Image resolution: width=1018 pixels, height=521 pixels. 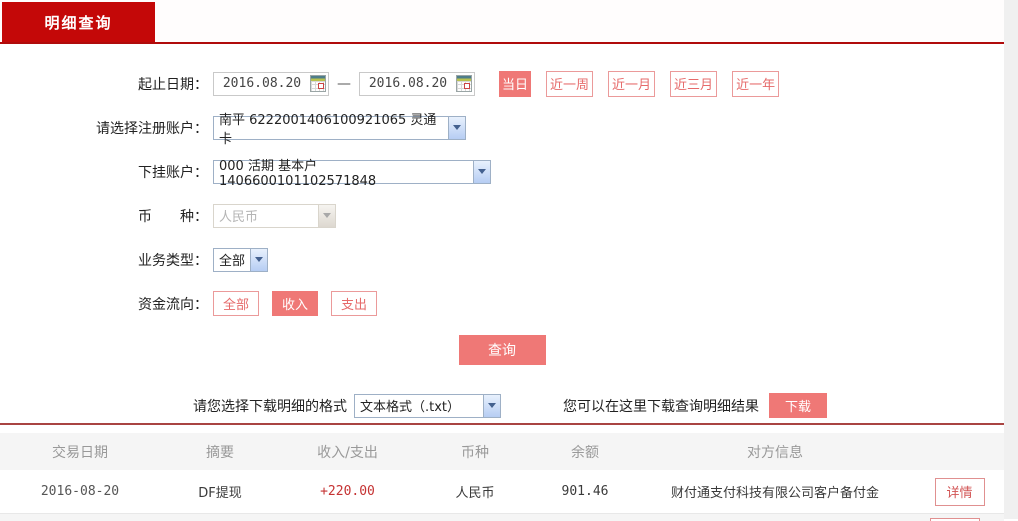 What do you see at coordinates (694, 83) in the screenshot?
I see `quick-range-quarter-button: 近三月` at bounding box center [694, 83].